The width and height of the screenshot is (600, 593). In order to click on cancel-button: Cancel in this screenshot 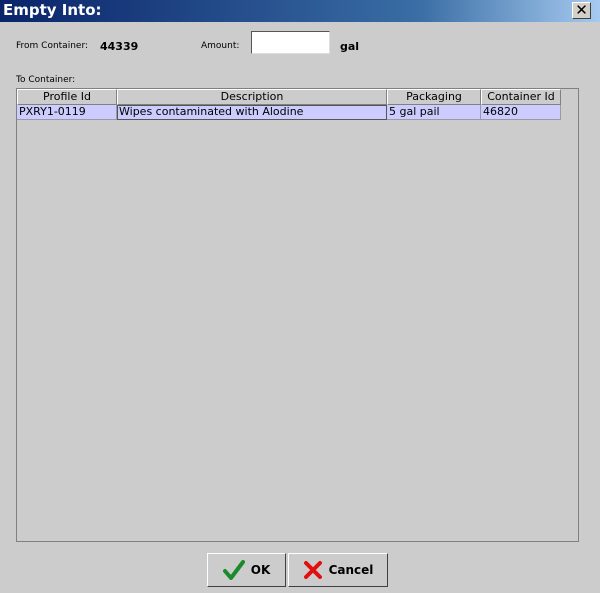, I will do `click(338, 570)`.